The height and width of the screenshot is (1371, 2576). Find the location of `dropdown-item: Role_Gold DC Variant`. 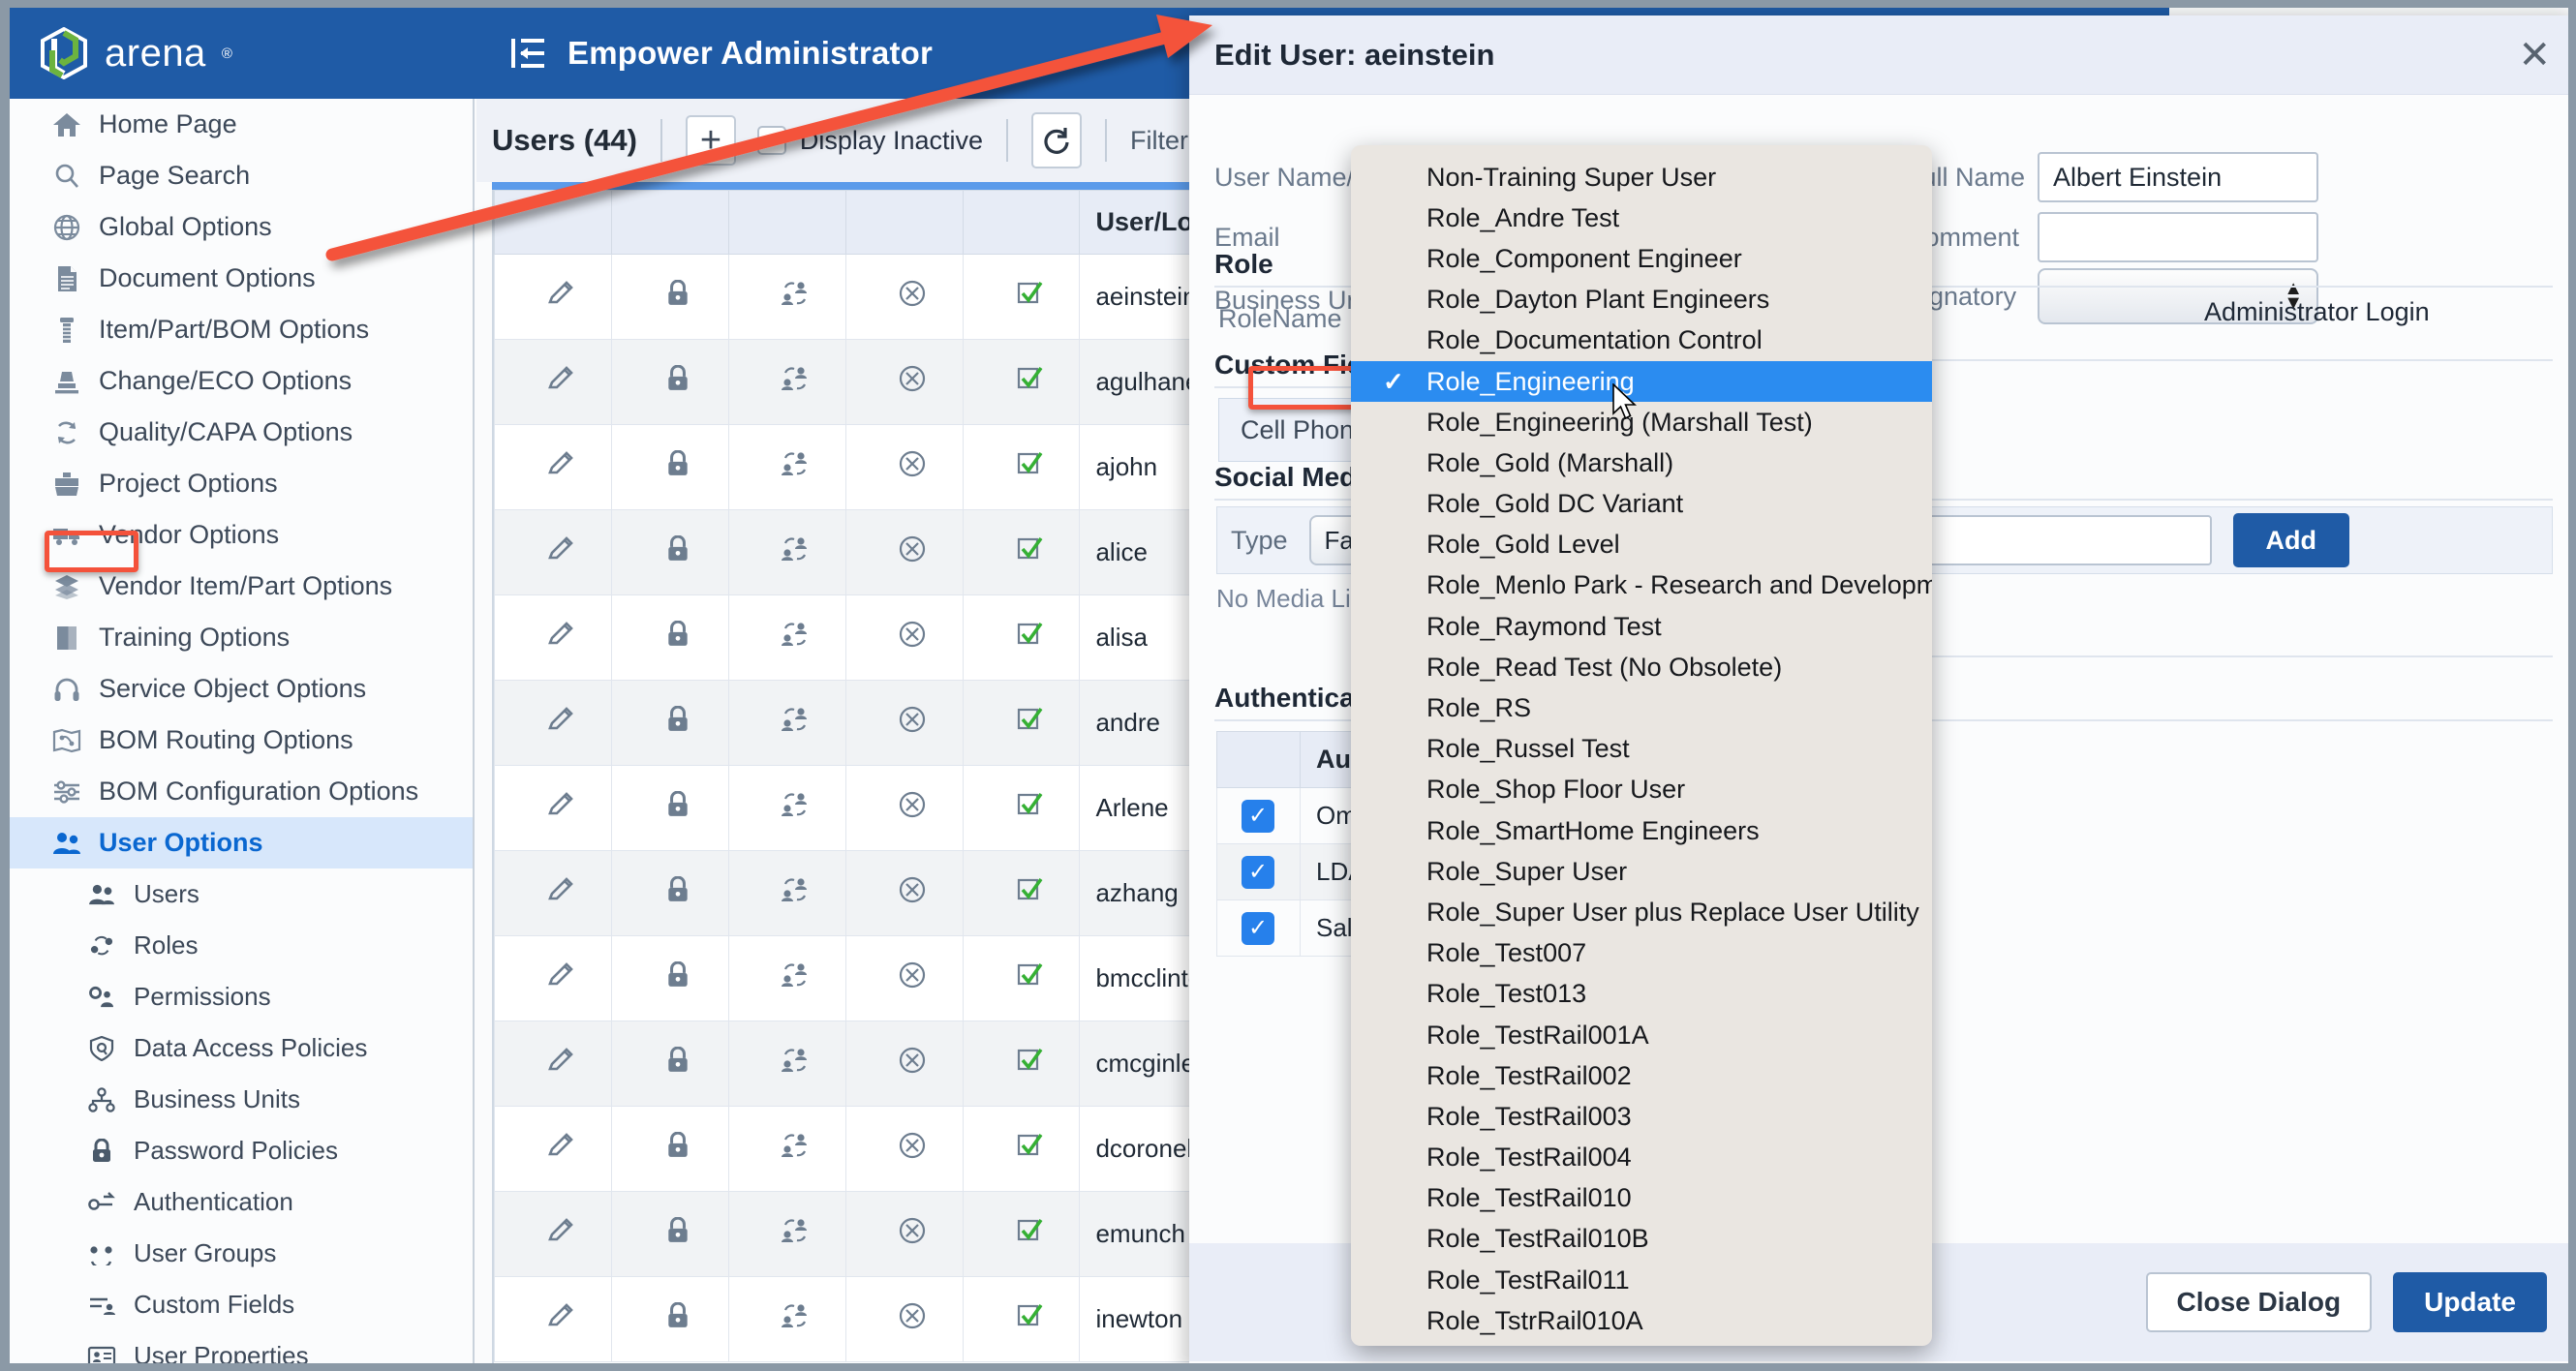

dropdown-item: Role_Gold DC Variant is located at coordinates (1641, 504).